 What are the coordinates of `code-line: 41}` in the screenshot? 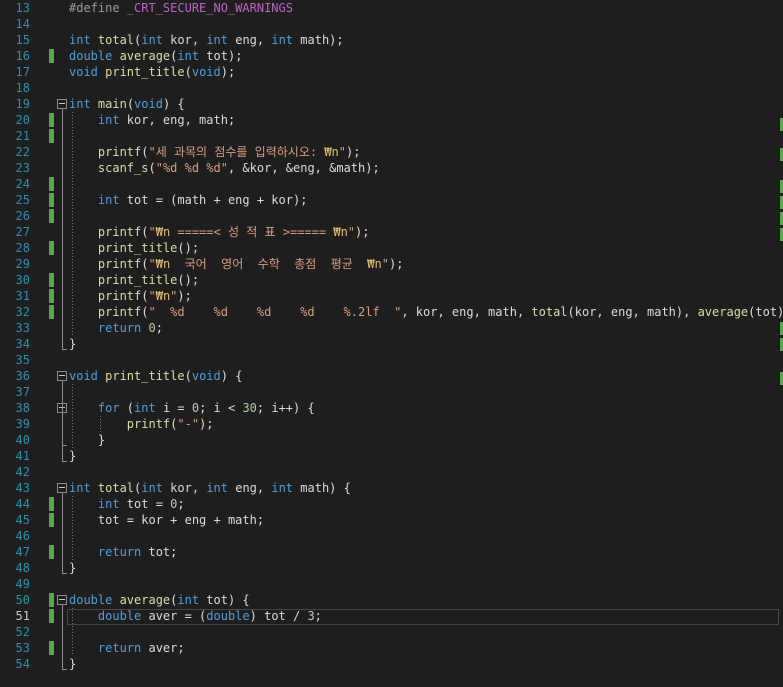 It's located at (391, 456).